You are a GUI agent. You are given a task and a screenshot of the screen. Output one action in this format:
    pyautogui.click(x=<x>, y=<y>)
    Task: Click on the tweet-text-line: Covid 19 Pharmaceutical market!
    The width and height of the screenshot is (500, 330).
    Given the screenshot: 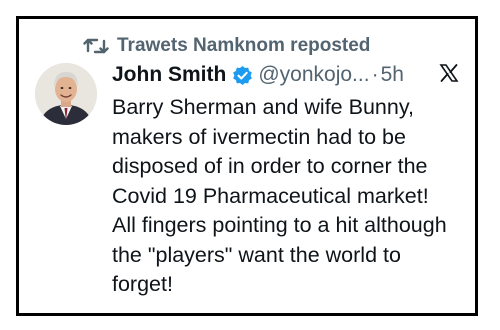 What is the action you would take?
    pyautogui.click(x=270, y=195)
    